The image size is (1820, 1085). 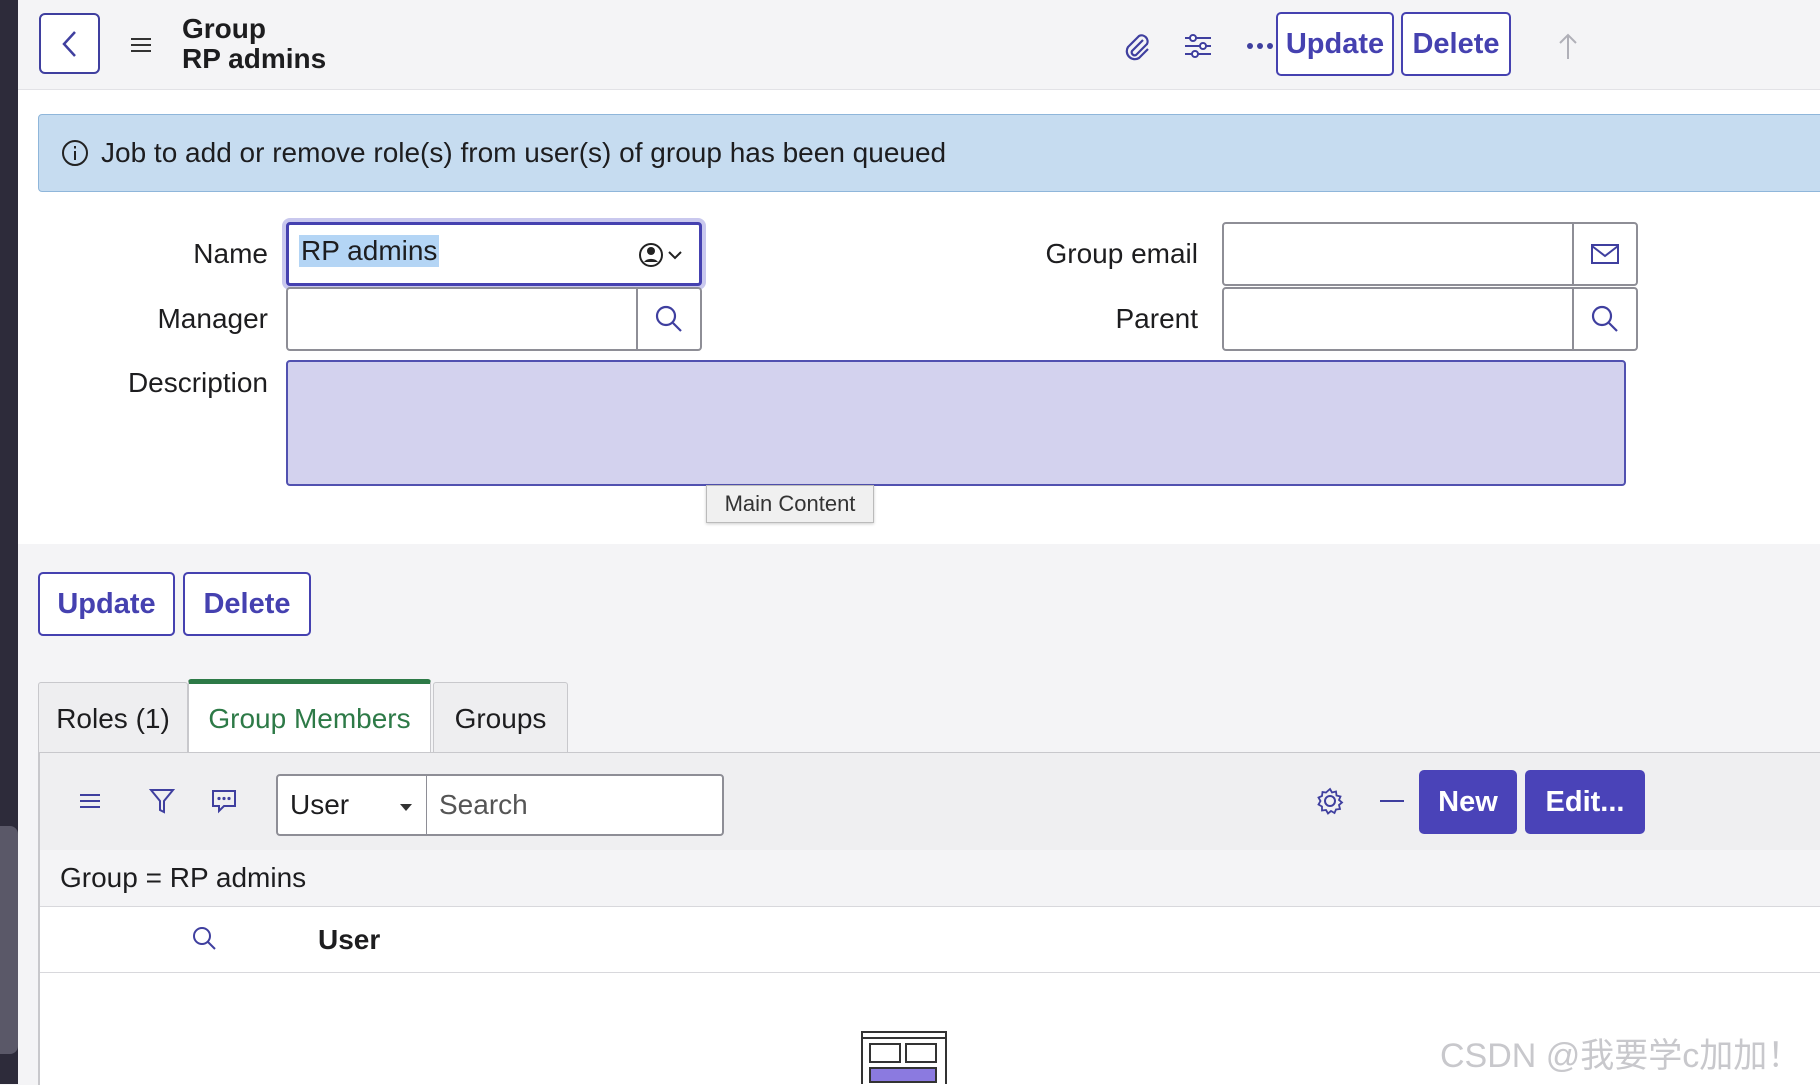 What do you see at coordinates (224, 801) in the screenshot?
I see `comment-icon` at bounding box center [224, 801].